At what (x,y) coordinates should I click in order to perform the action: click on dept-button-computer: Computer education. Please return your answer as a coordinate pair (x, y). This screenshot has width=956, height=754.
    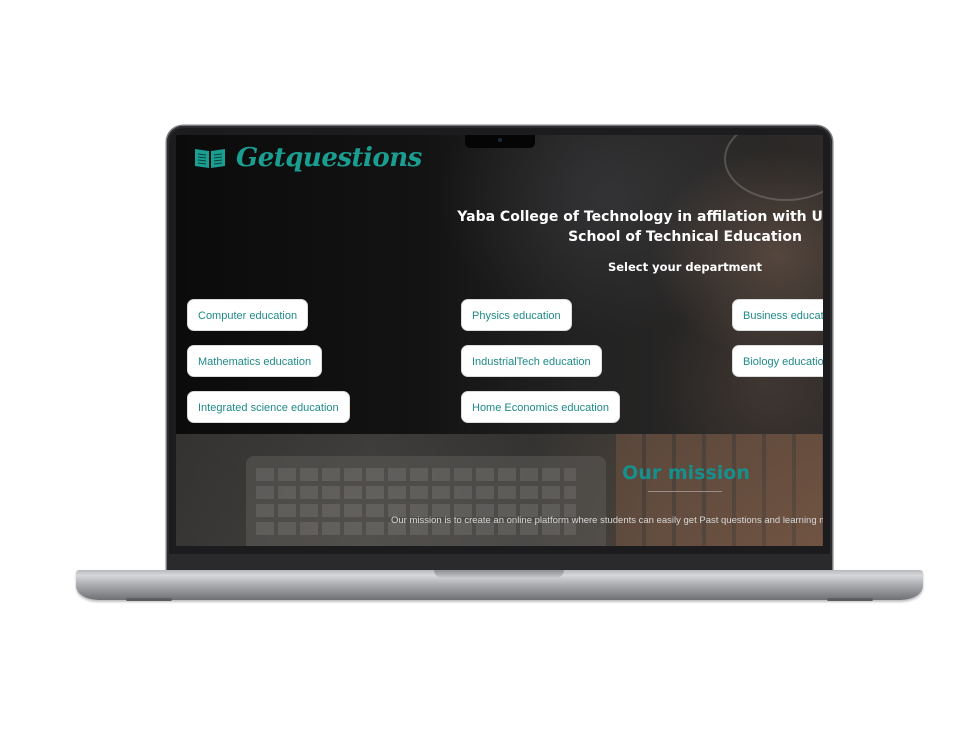
    Looking at the image, I should click on (248, 315).